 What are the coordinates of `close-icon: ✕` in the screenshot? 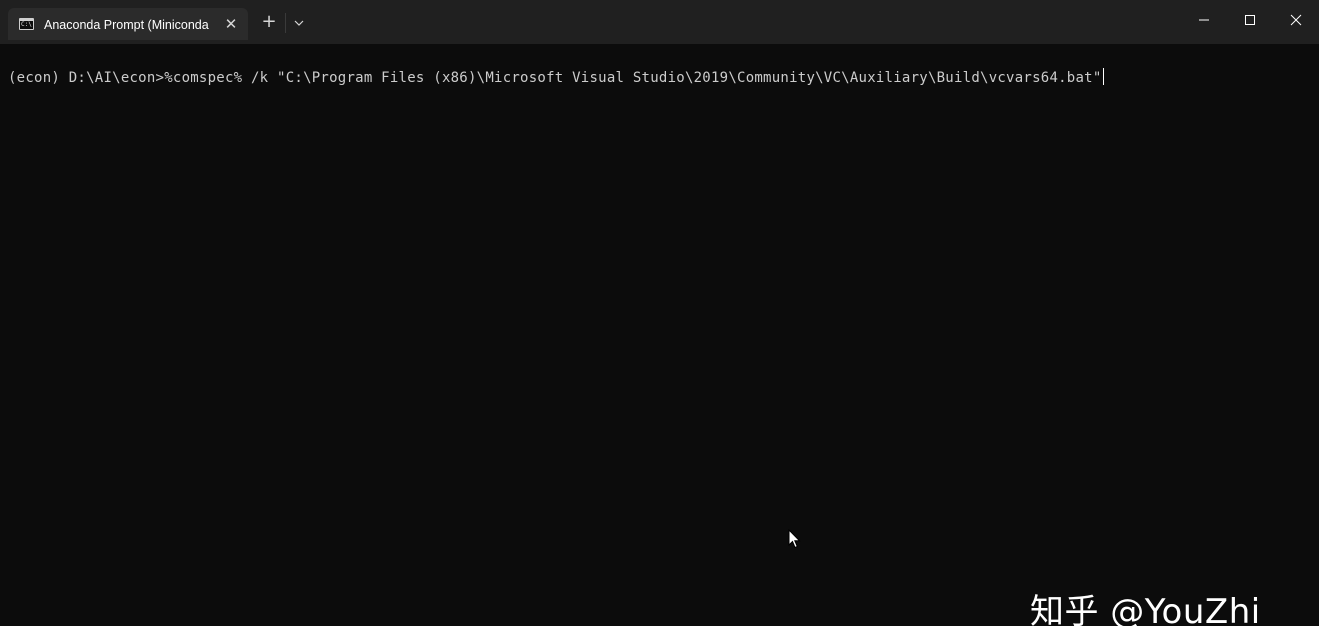 It's located at (231, 24).